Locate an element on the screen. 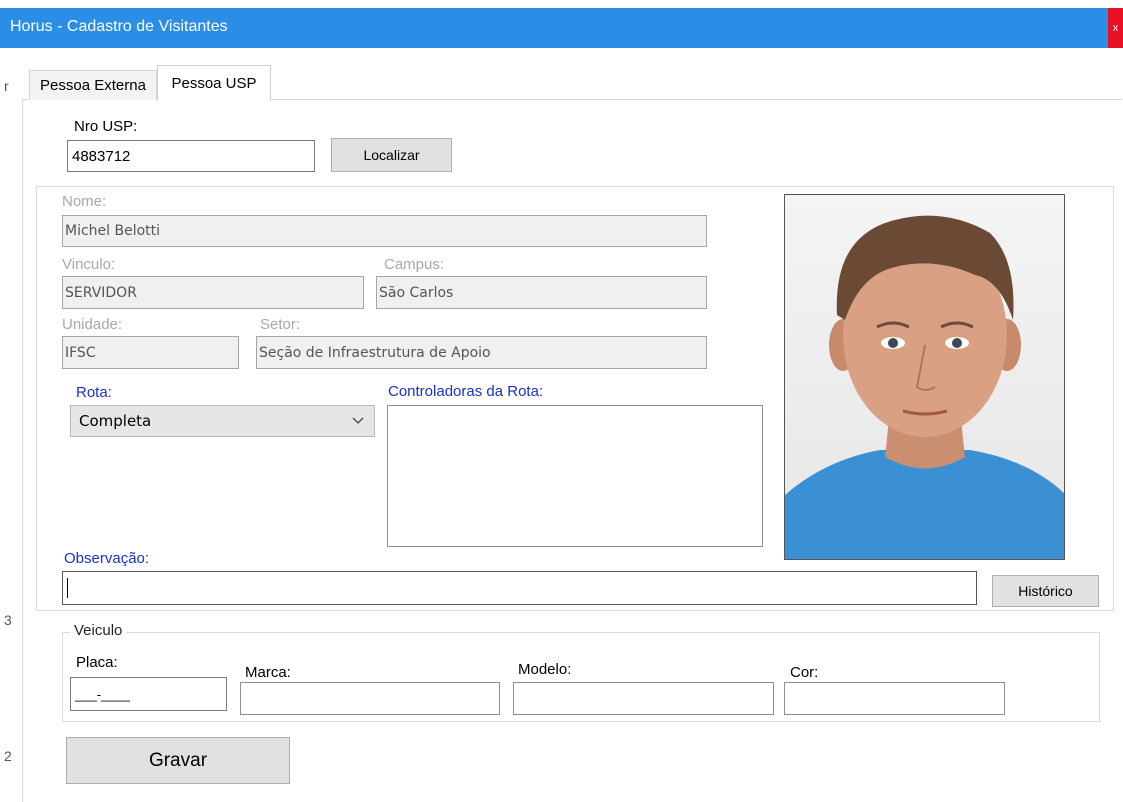 The image size is (1123, 802). tab-pessoa-usp: Pessoa USP is located at coordinates (214, 83).